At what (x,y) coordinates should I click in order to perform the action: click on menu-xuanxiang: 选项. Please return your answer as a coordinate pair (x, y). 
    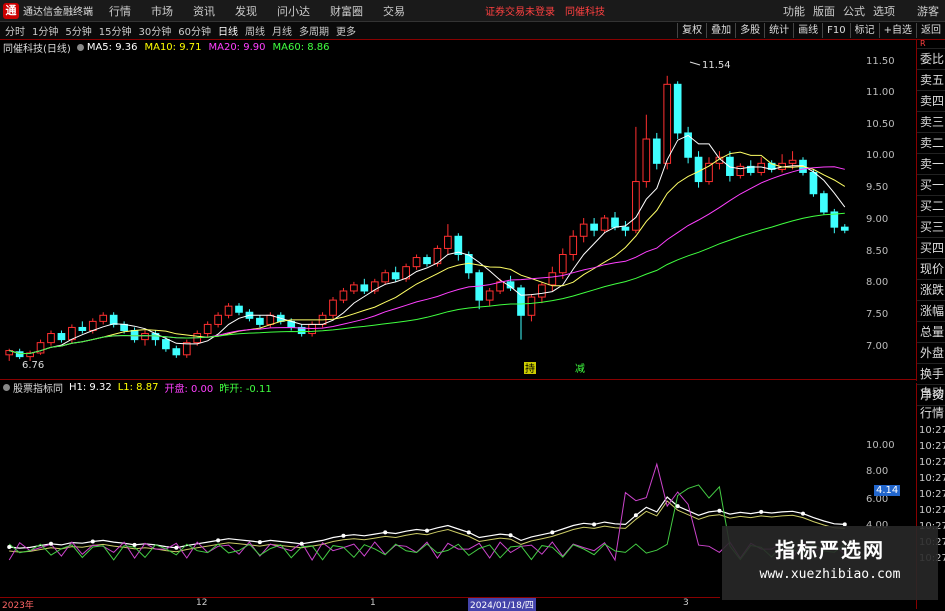
    Looking at the image, I should click on (884, 11).